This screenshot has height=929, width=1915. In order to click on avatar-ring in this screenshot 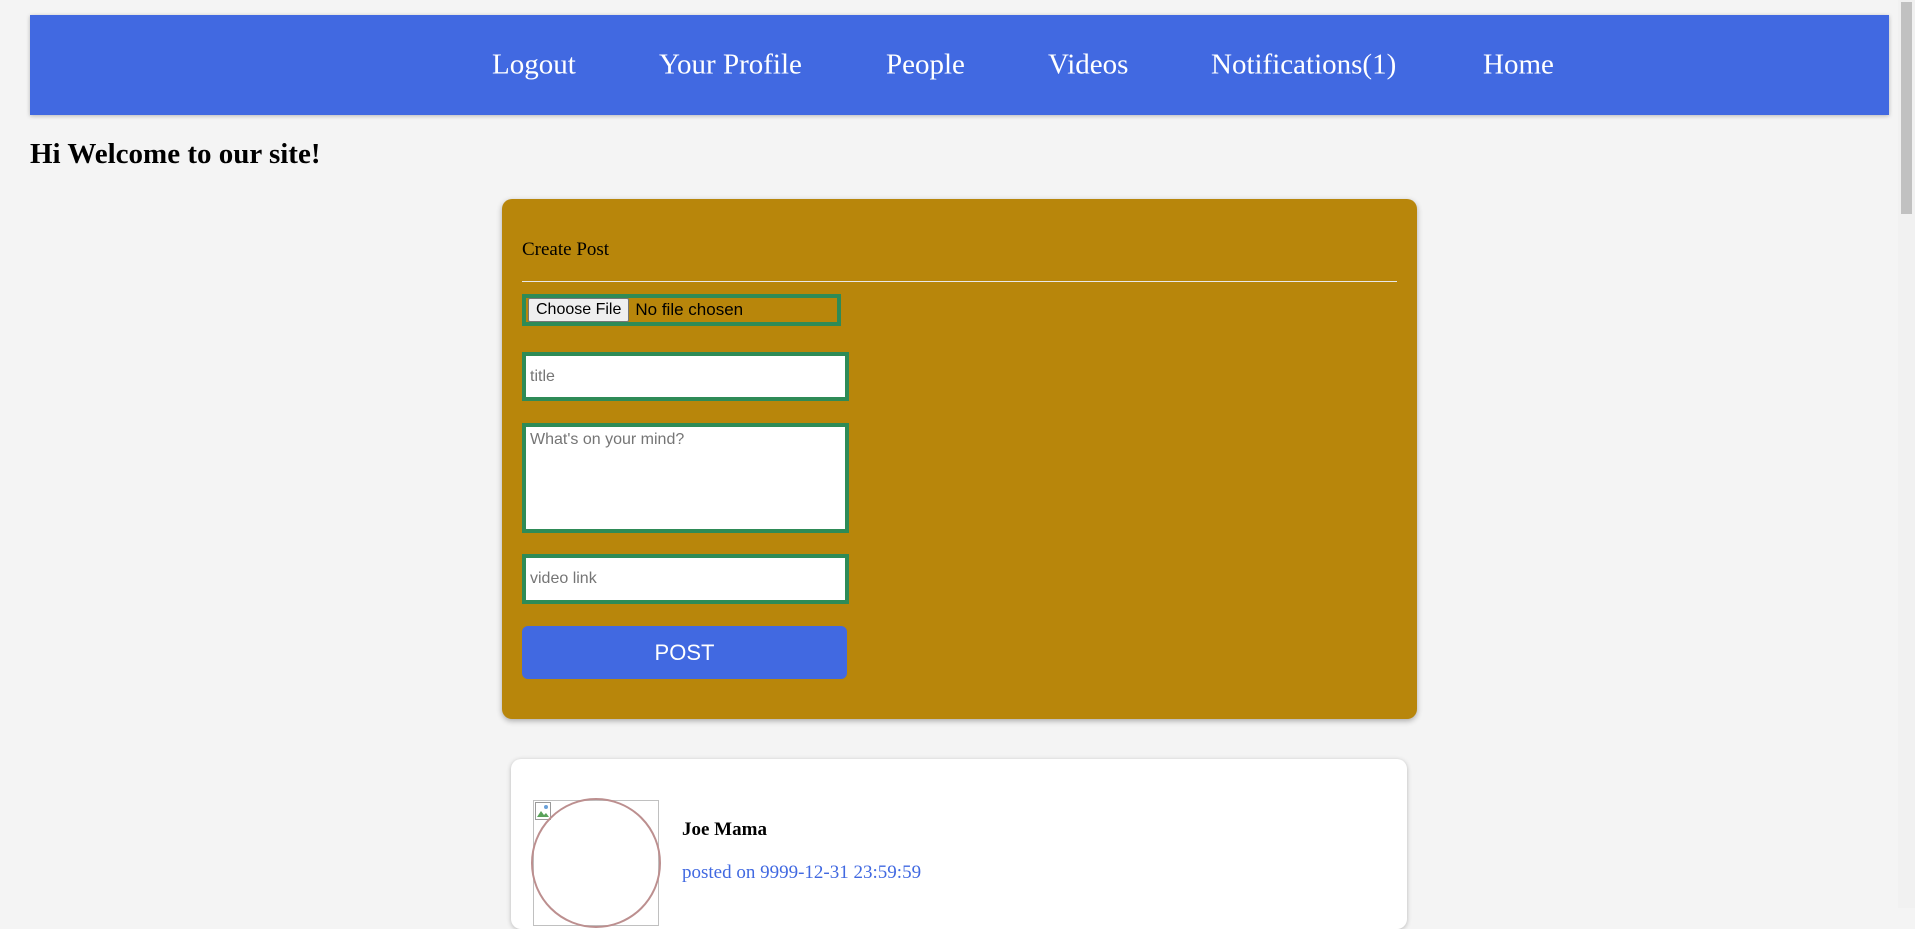, I will do `click(596, 863)`.